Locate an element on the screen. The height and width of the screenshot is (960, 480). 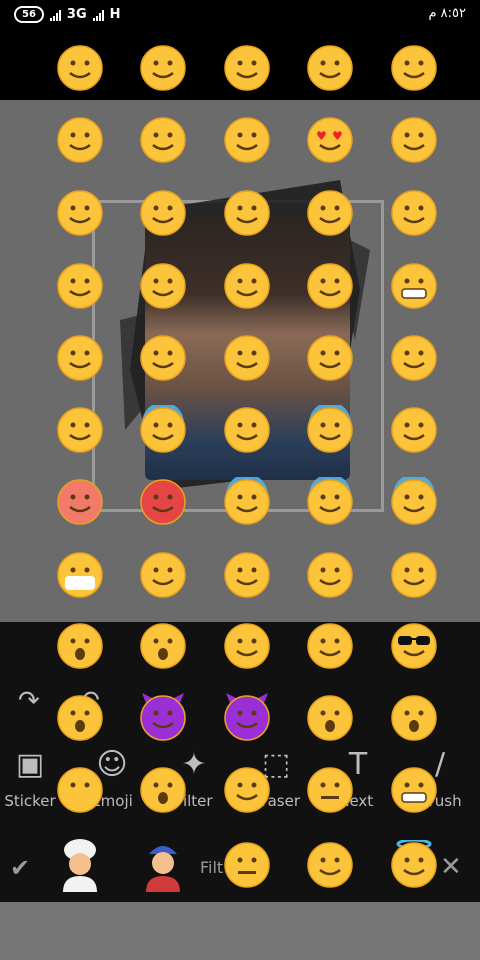
angry-icon is located at coordinates (80, 502).